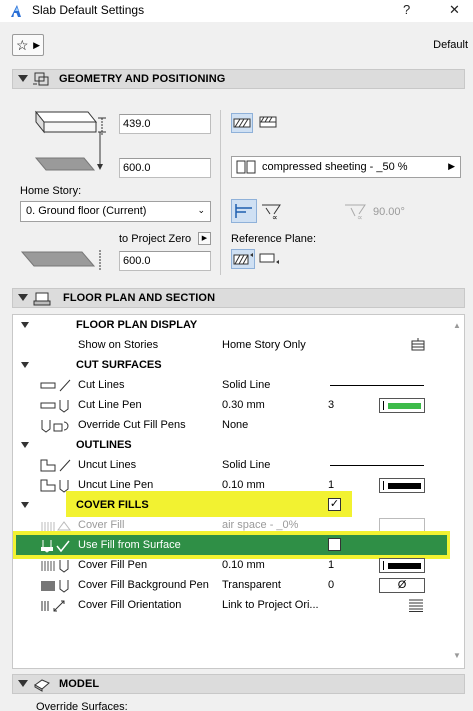  I want to click on section-model-header: MODEL, so click(238, 684).